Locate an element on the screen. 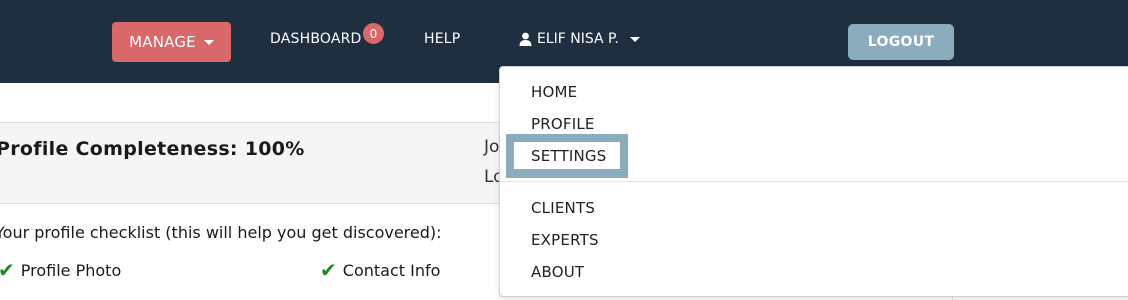 Image resolution: width=1128 pixels, height=300 pixels. dashboard-notification-badge: 0 is located at coordinates (373, 33).